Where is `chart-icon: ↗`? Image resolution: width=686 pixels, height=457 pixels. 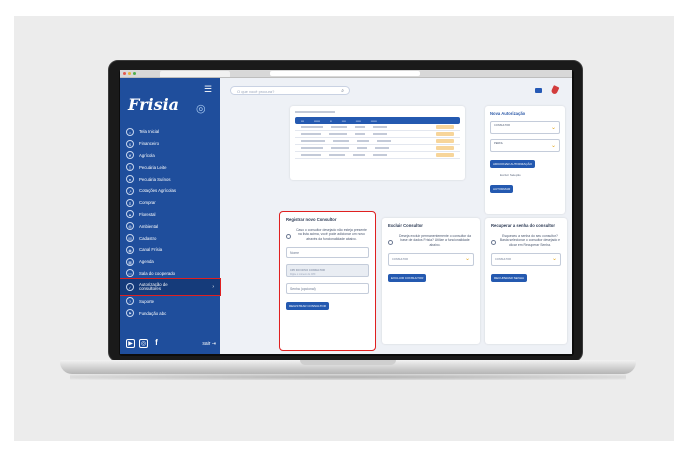
chart-icon: ↗ is located at coordinates (130, 190).